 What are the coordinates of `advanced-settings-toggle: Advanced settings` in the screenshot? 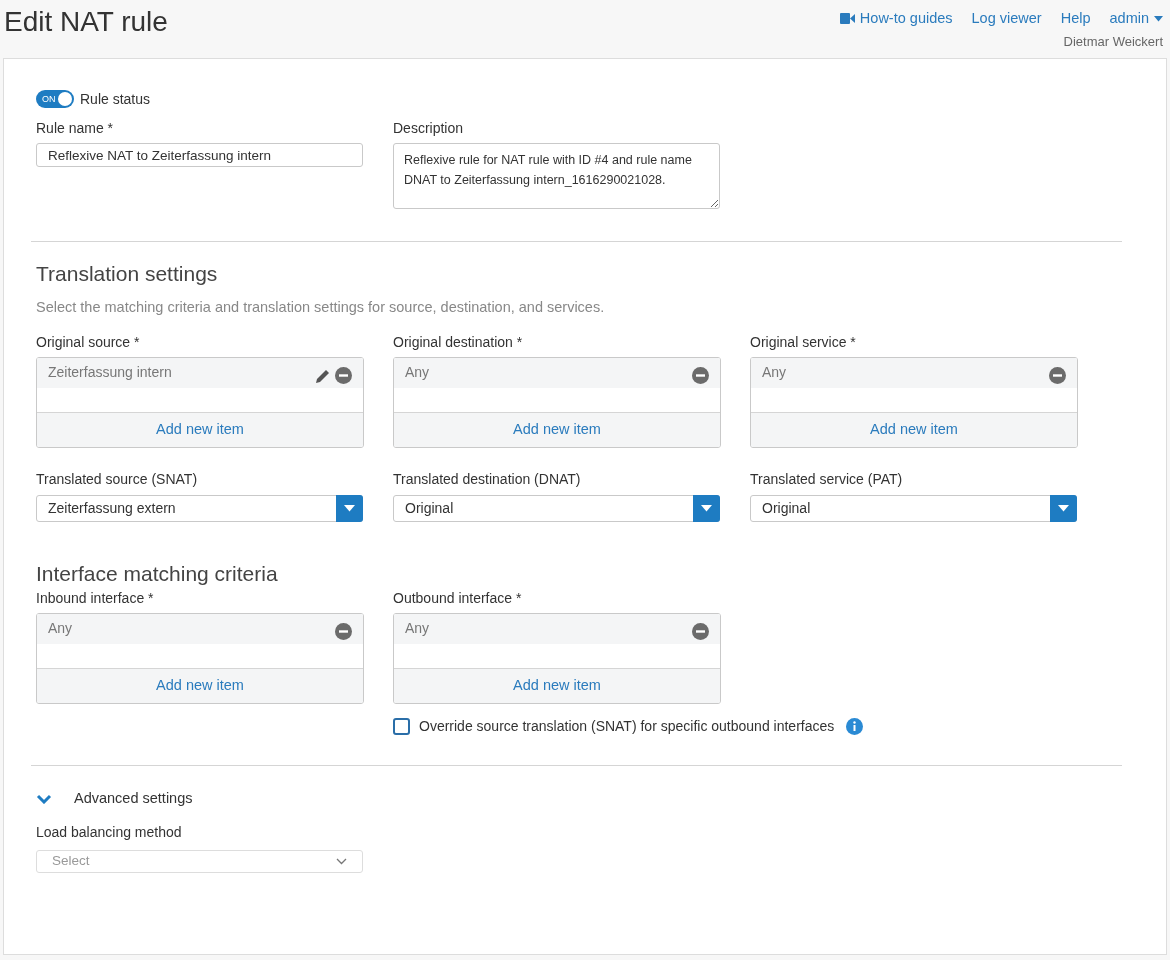 It's located at (114, 798).